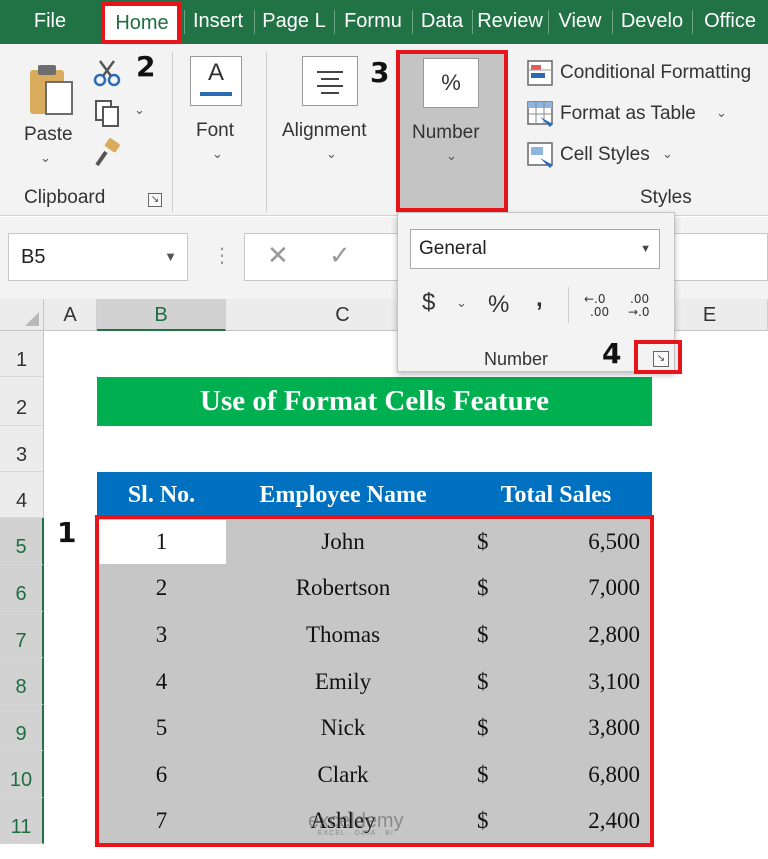  I want to click on column-header-a: A, so click(70, 315).